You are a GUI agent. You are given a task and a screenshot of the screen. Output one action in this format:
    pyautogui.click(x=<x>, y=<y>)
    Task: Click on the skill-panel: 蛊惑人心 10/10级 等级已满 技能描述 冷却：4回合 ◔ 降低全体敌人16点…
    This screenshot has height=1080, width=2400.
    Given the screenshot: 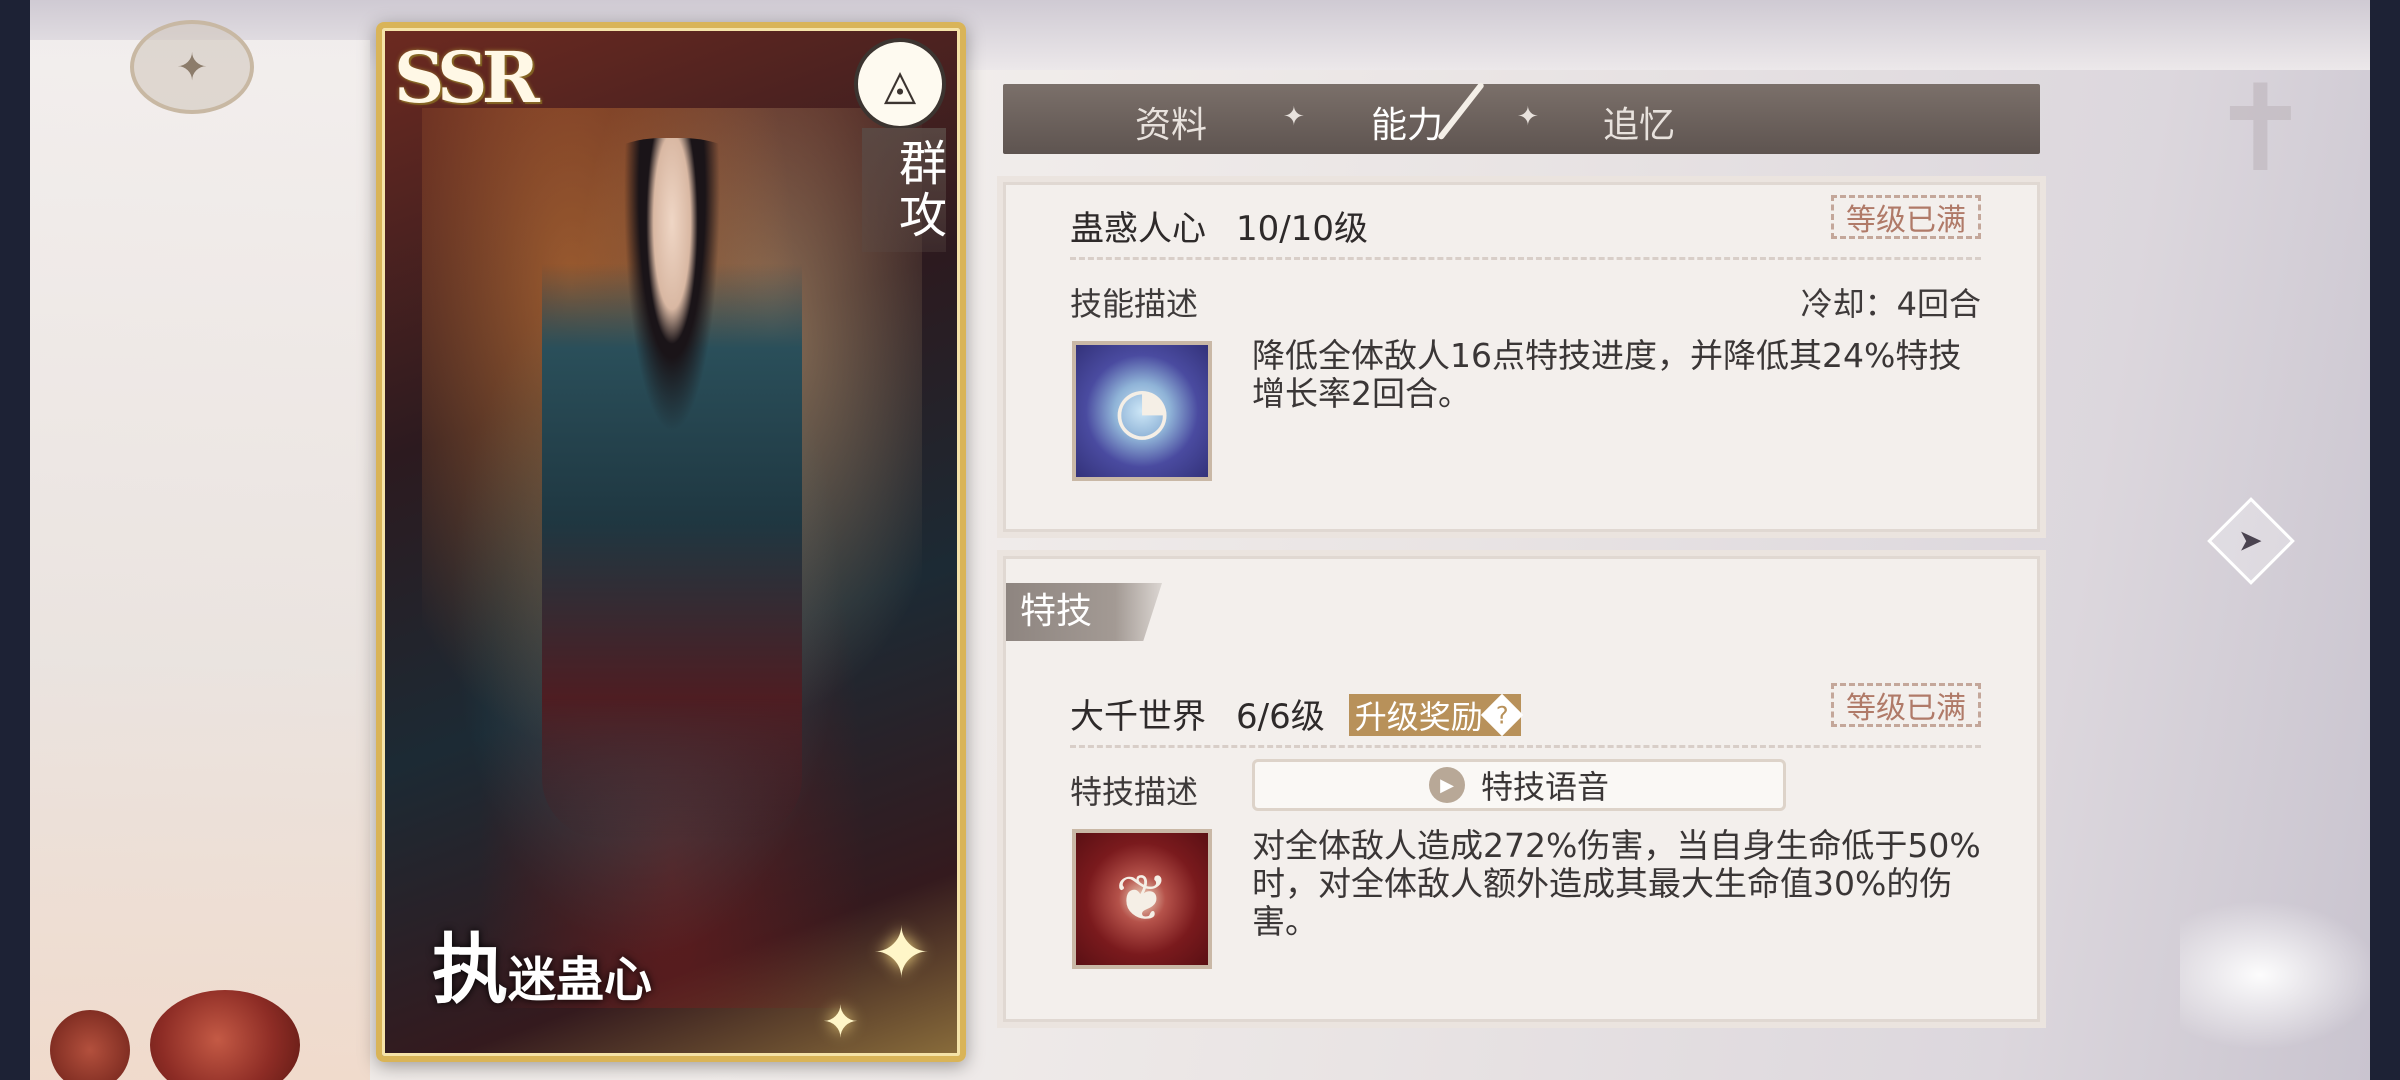 What is the action you would take?
    pyautogui.click(x=1521, y=357)
    